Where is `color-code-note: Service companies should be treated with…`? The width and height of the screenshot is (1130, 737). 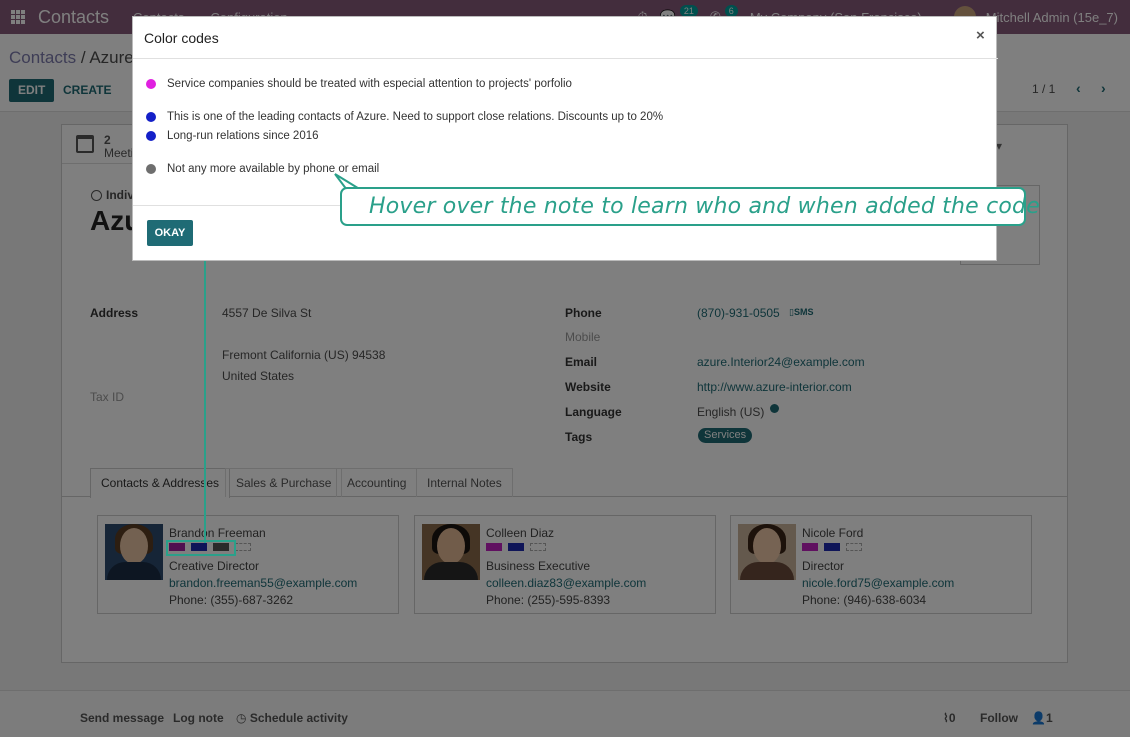 color-code-note: Service companies should be treated with… is located at coordinates (369, 84).